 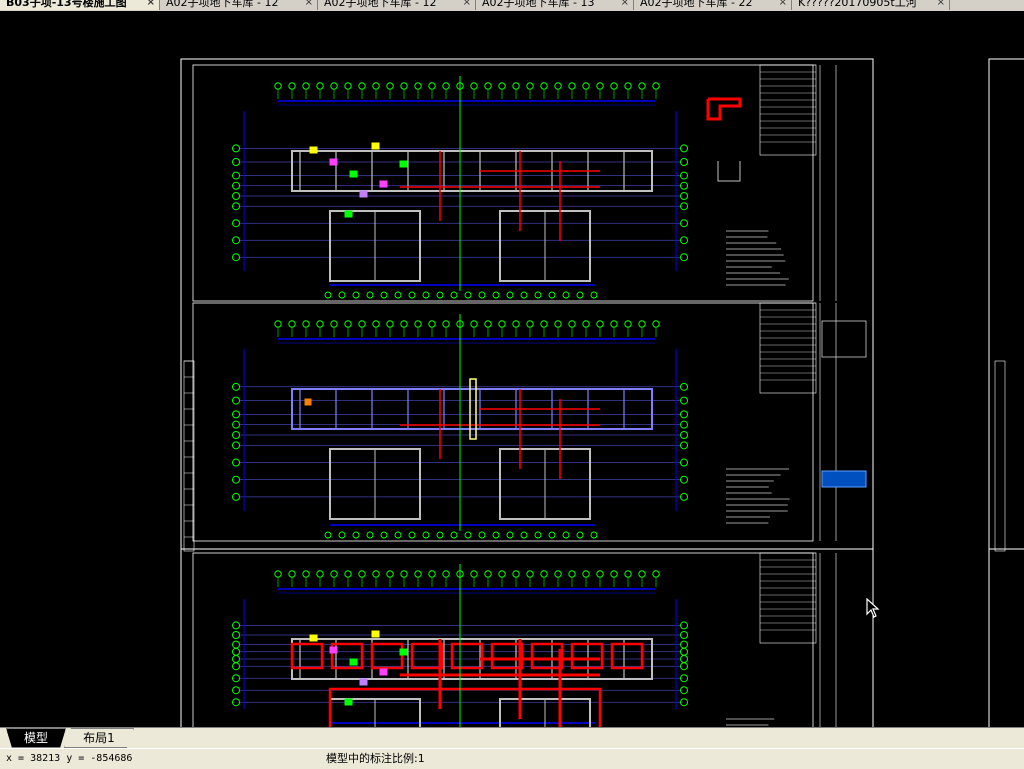 I want to click on coordinate-readout: x = 38213 y = -854686, so click(x=69, y=759).